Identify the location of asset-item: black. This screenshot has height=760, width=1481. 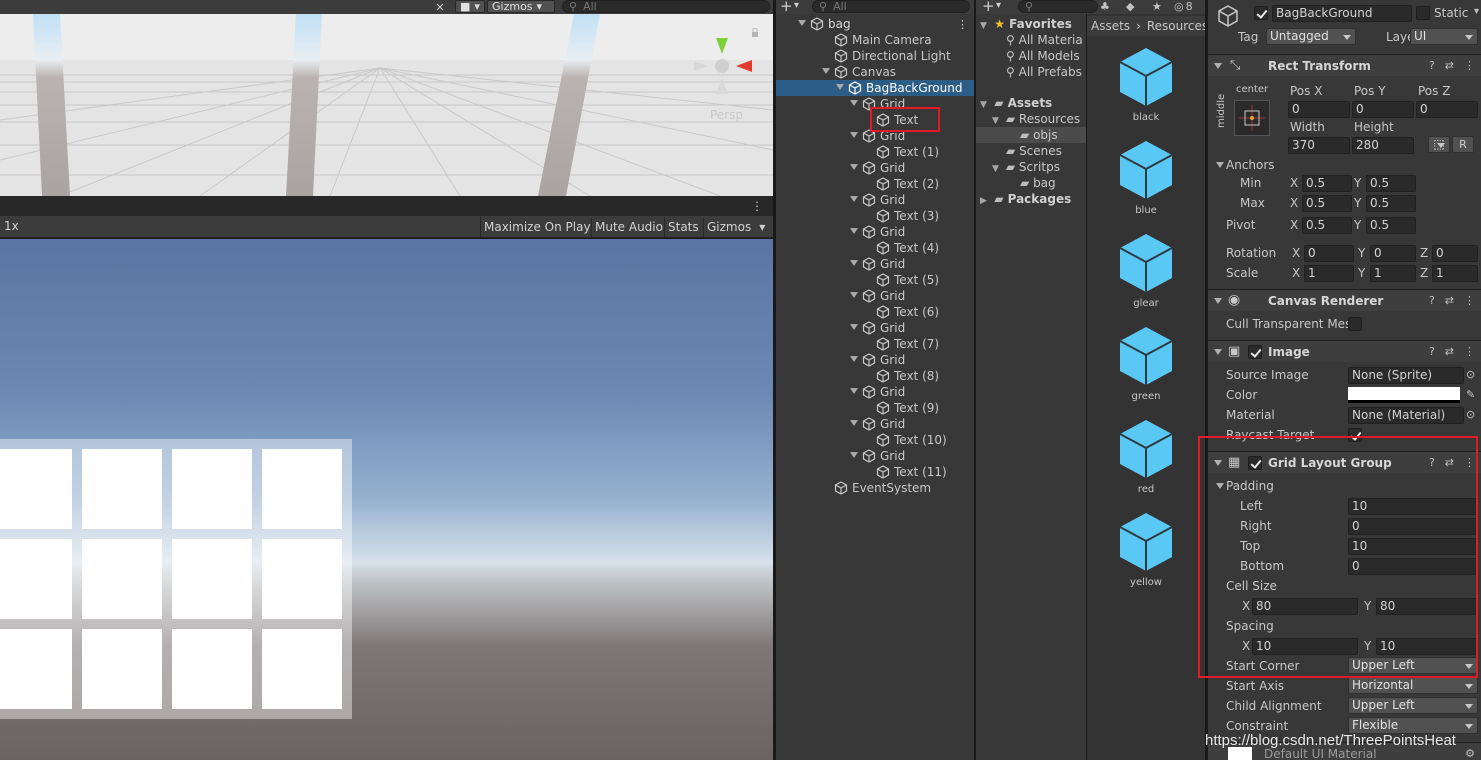
(1146, 84).